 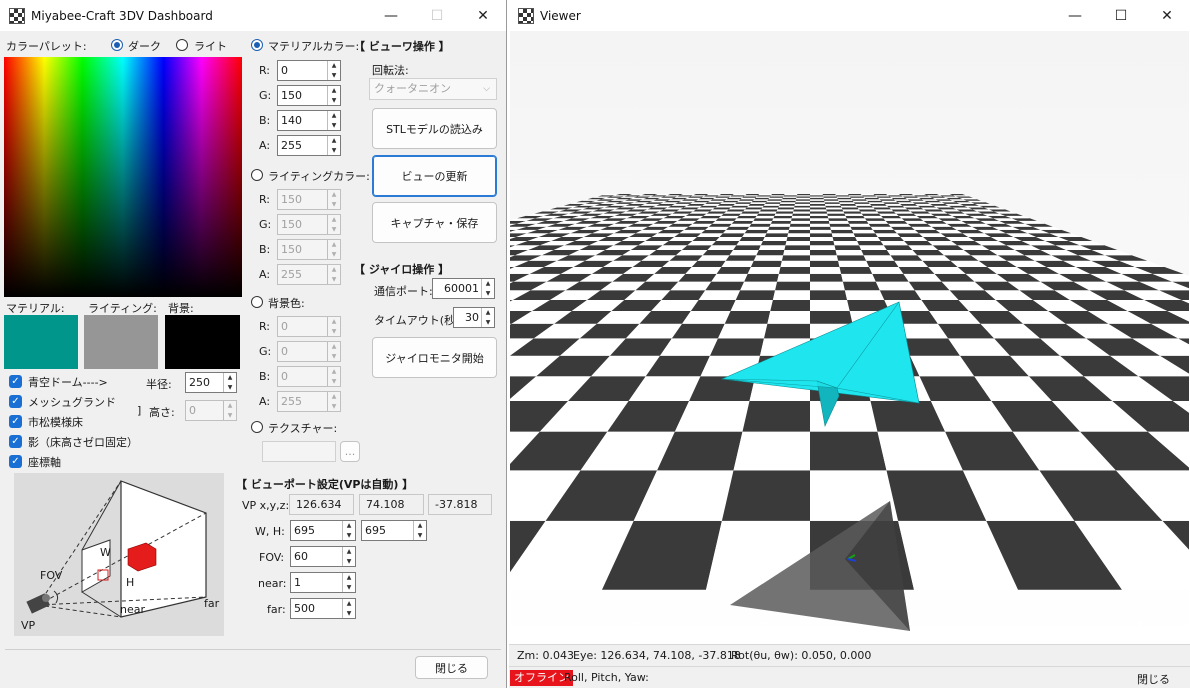 I want to click on timeout-input: 30 ▲ ▼, so click(x=474, y=317).